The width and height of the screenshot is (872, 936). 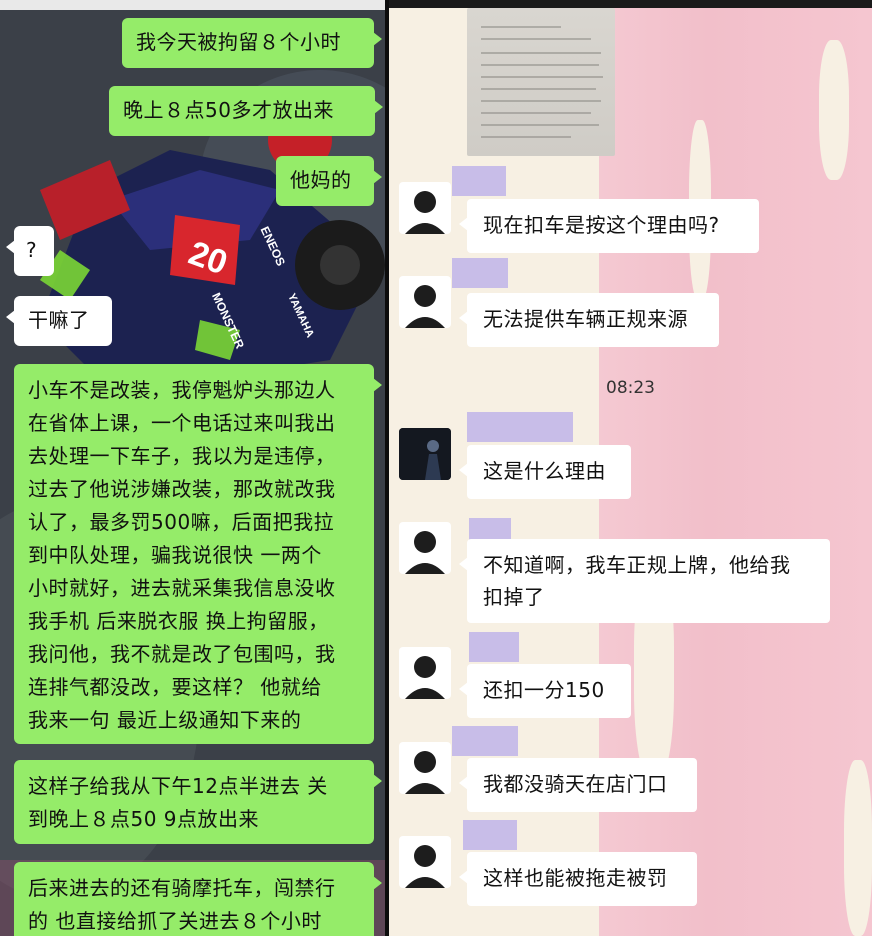 I want to click on message-text: 这样也能被拖走被罚, so click(x=575, y=878).